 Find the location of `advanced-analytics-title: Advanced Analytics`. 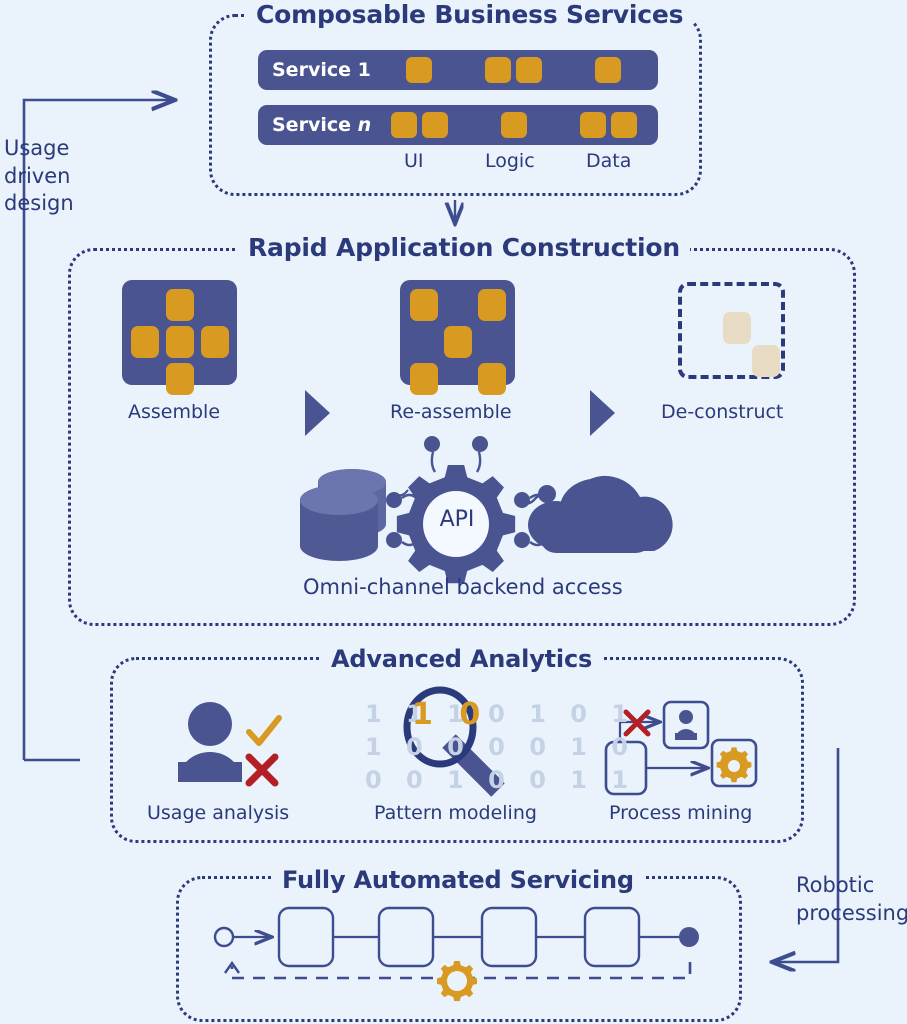

advanced-analytics-title: Advanced Analytics is located at coordinates (462, 659).